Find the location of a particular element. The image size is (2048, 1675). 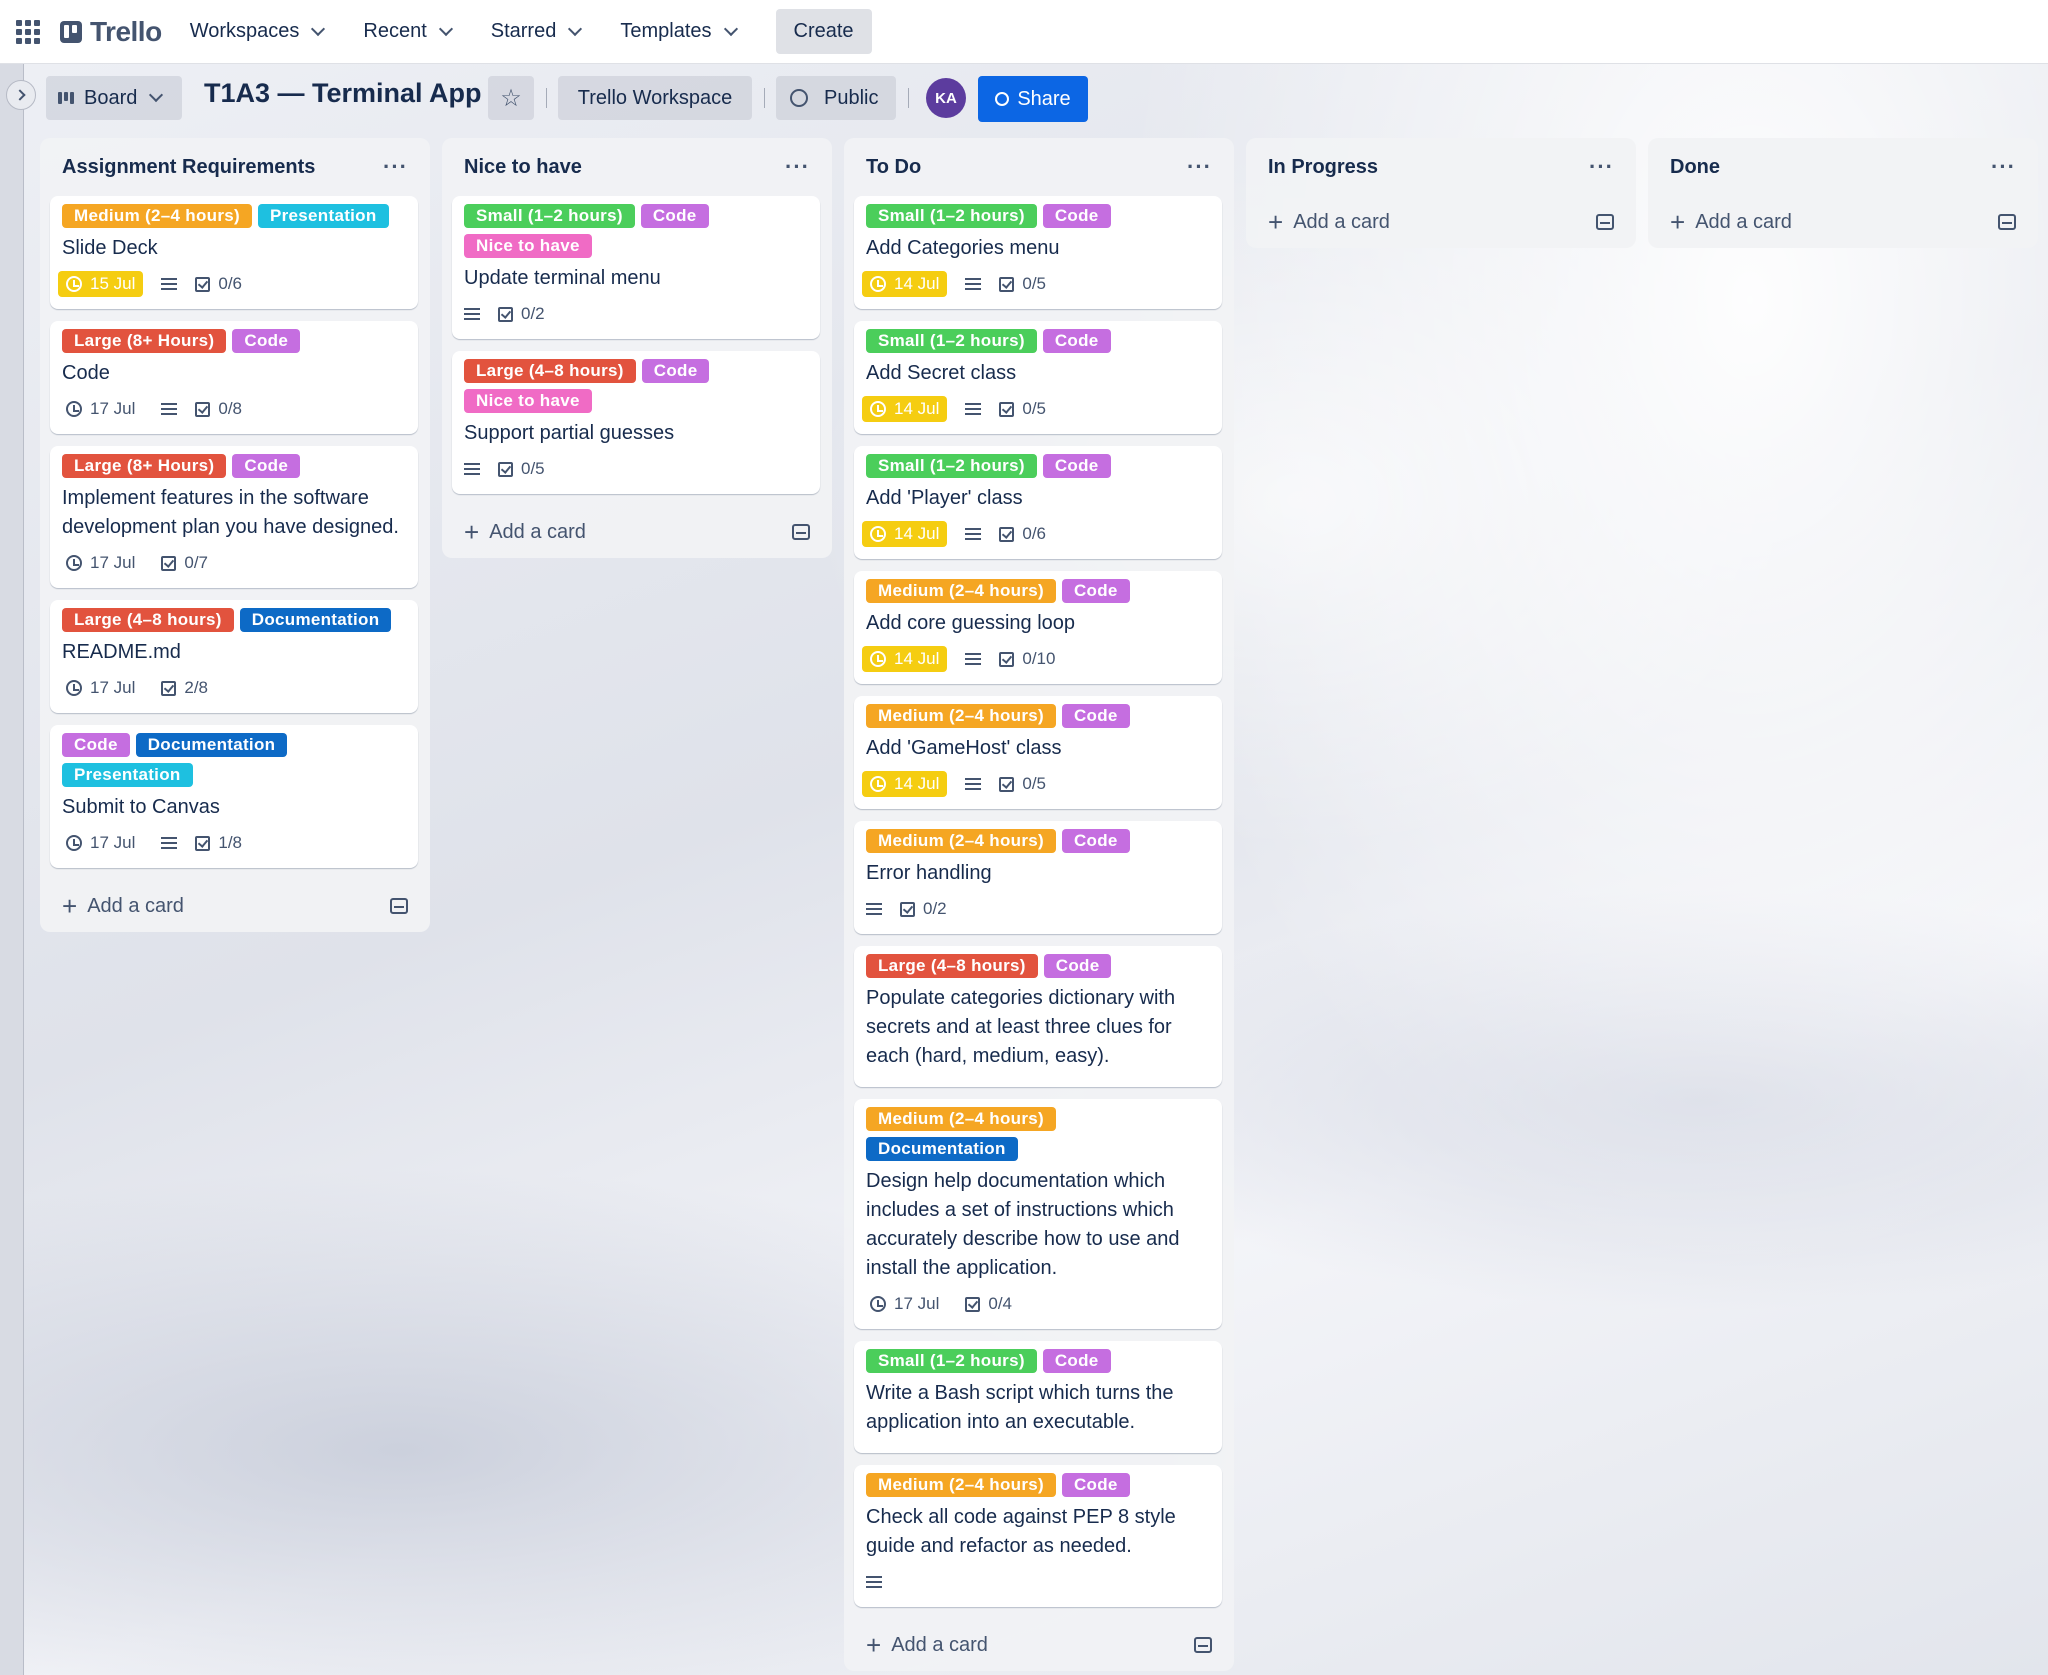

board-view-switcher: Board is located at coordinates (114, 98).